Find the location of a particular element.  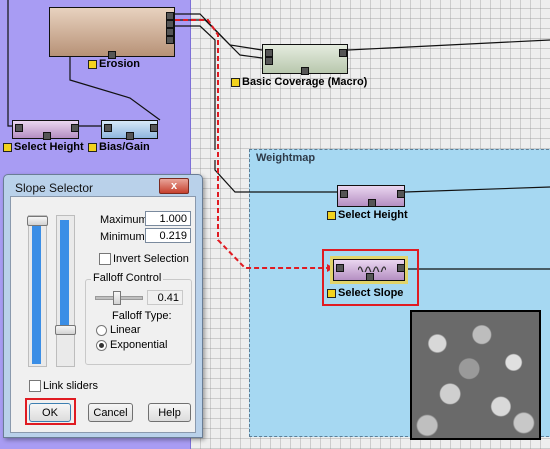

invert-selection-label: Invert Selection is located at coordinates (151, 259).